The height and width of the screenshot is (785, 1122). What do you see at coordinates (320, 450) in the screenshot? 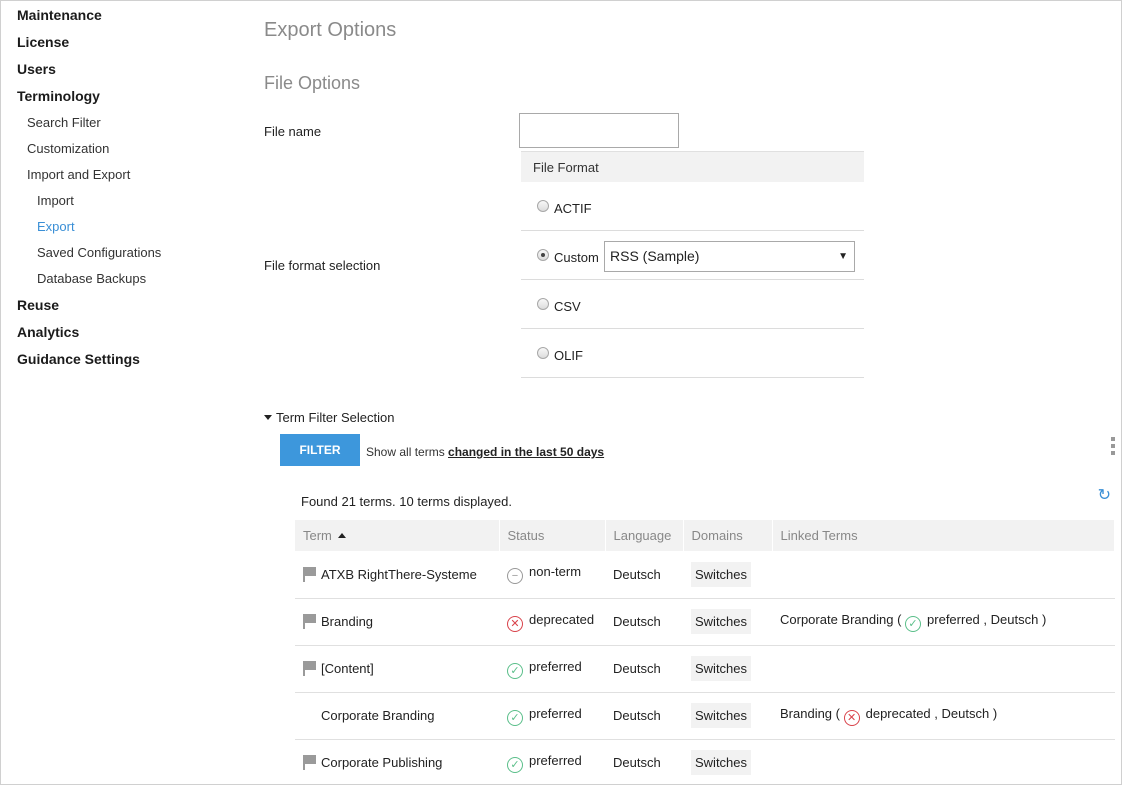
I see `filter-button: FILTER` at bounding box center [320, 450].